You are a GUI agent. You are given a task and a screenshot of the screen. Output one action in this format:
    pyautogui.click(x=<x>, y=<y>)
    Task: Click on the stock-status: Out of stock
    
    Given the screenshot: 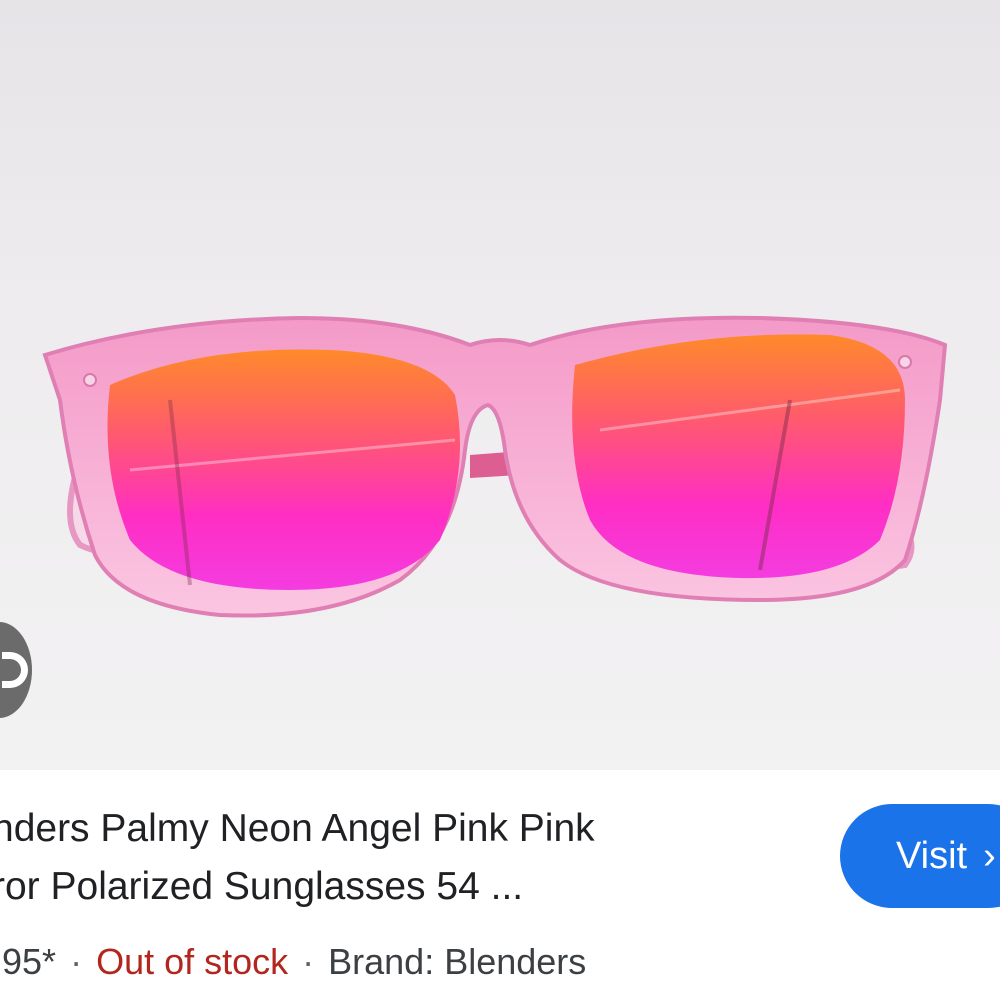 What is the action you would take?
    pyautogui.click(x=192, y=961)
    